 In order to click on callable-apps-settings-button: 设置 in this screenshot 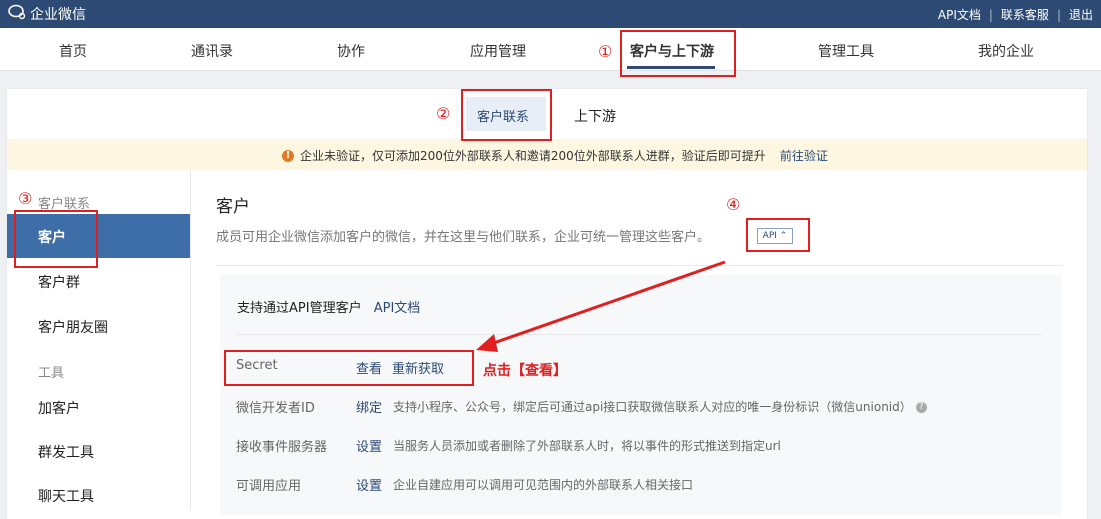, I will do `click(369, 484)`.